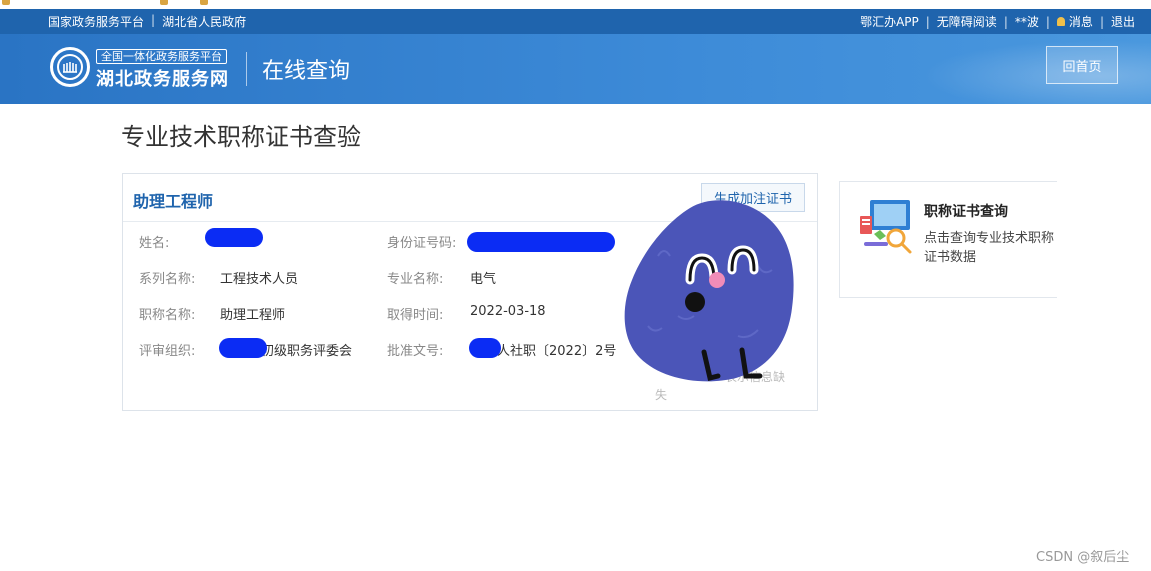 The image size is (1151, 571). I want to click on link-national-platform: 国家政务服务平台, so click(96, 21).